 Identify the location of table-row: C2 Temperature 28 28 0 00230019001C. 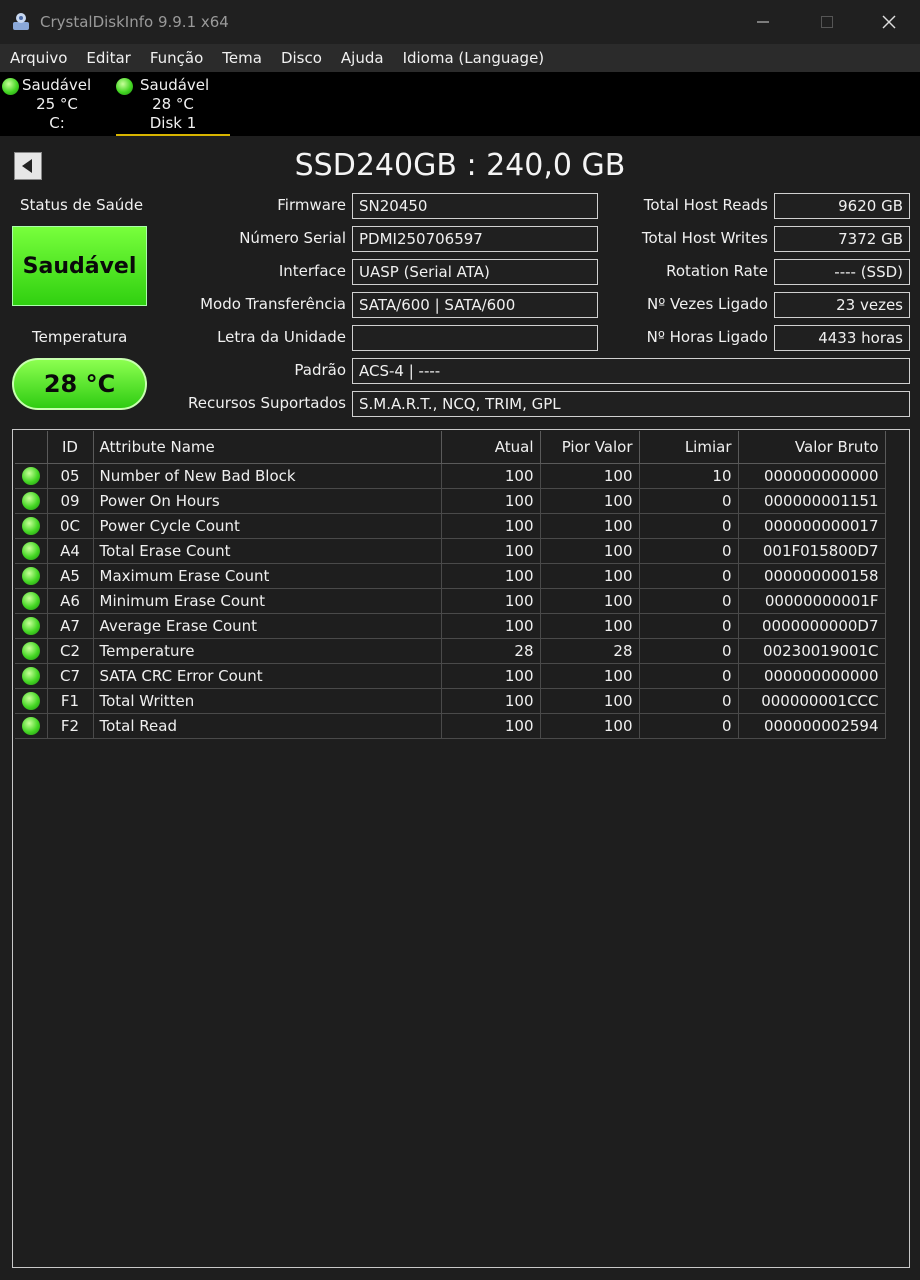
(450, 651).